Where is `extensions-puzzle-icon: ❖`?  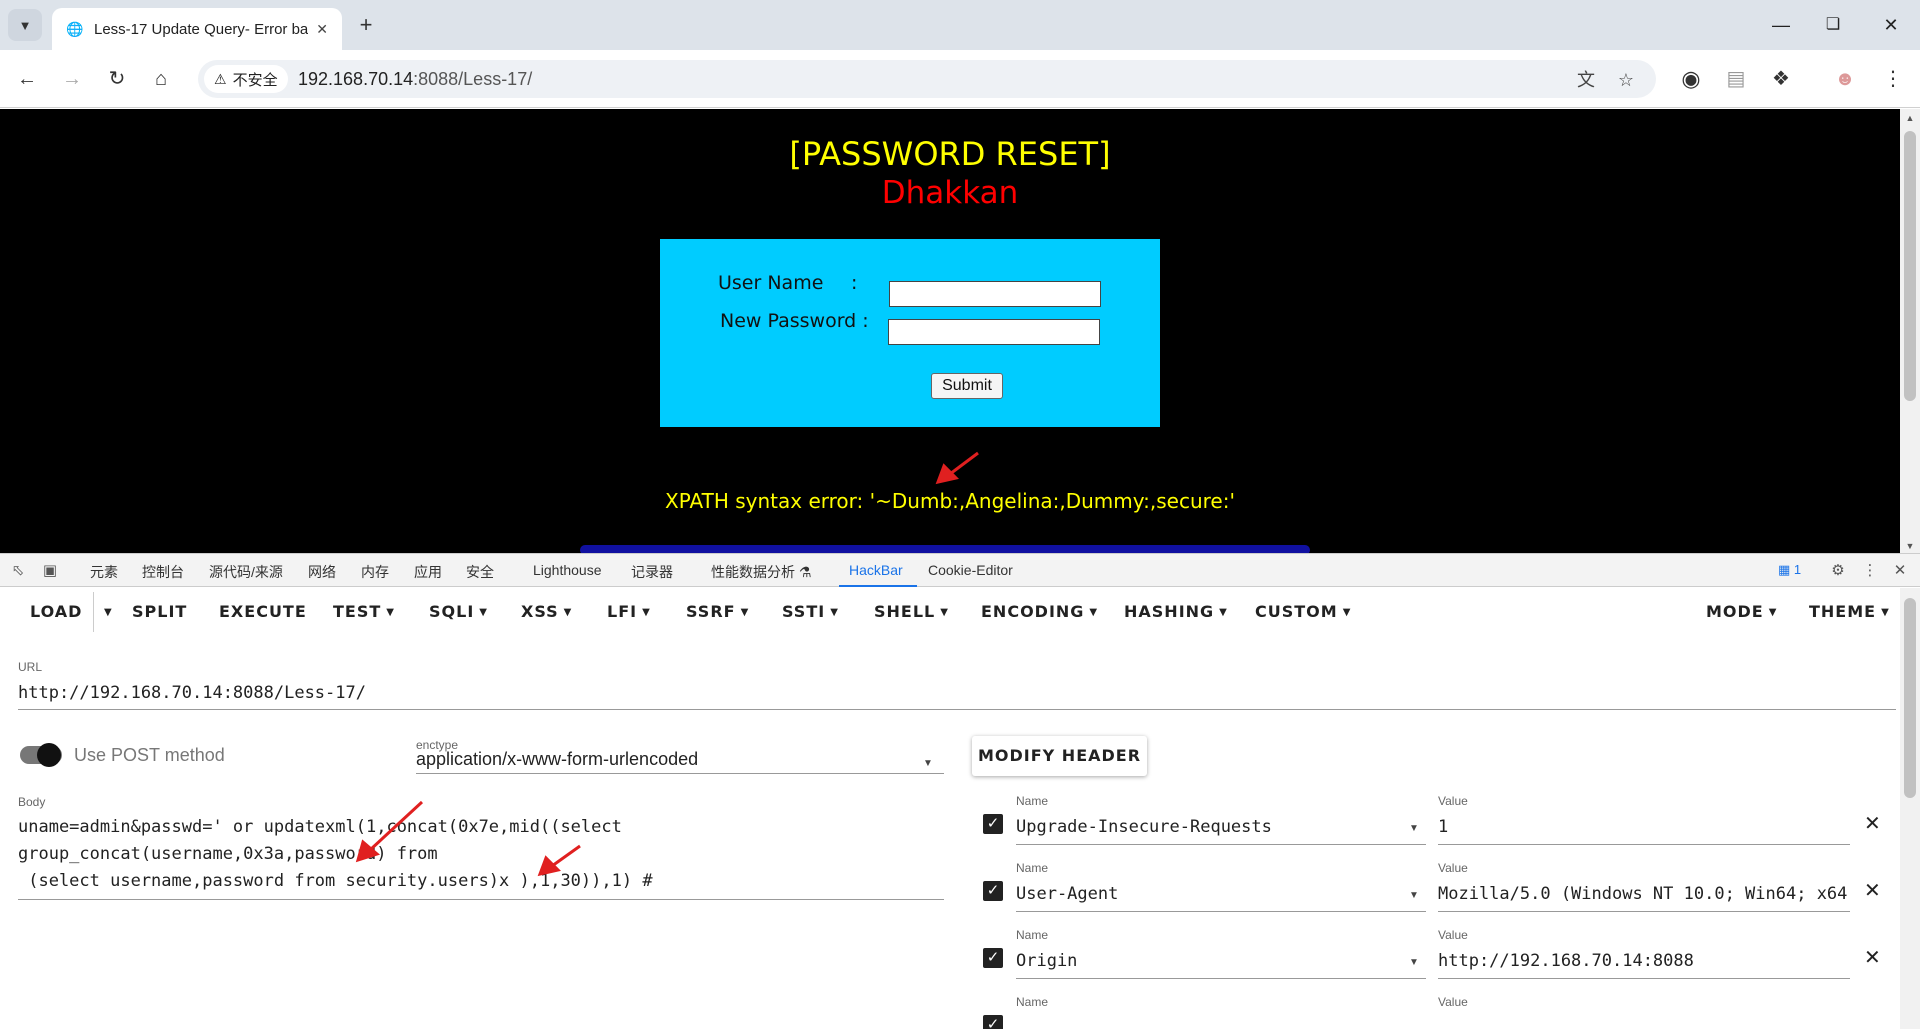
extensions-puzzle-icon: ❖ is located at coordinates (1781, 79).